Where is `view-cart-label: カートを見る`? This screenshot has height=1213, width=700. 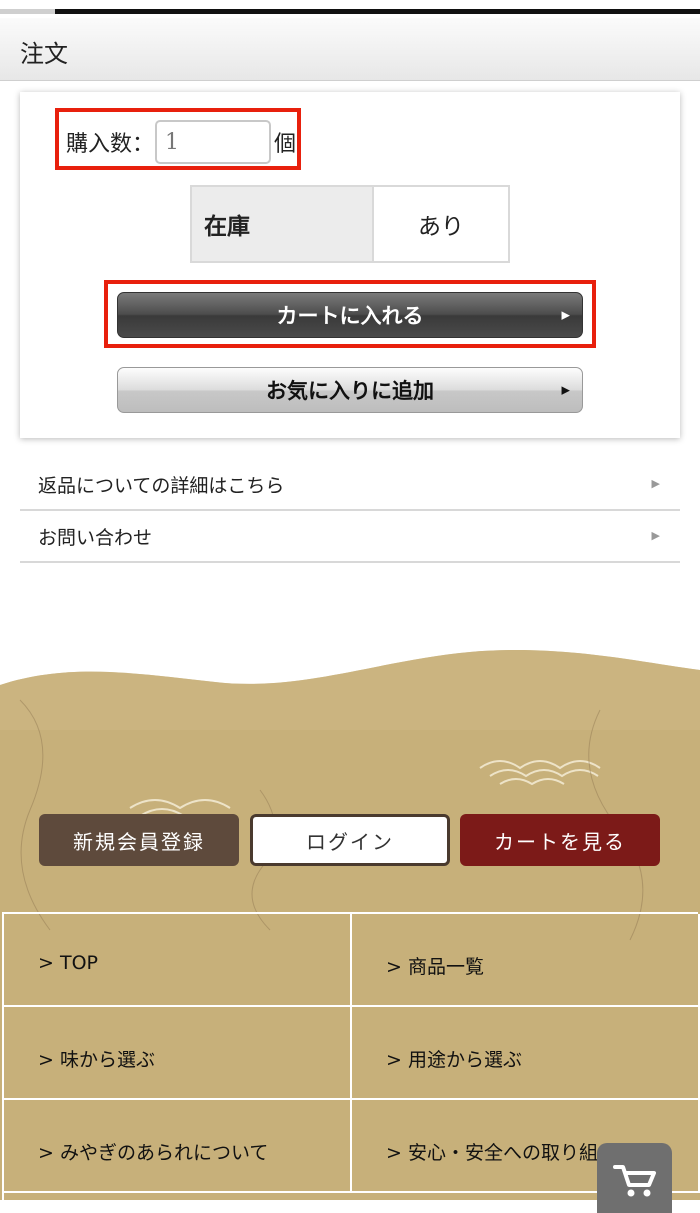
view-cart-label: カートを見る is located at coordinates (560, 841).